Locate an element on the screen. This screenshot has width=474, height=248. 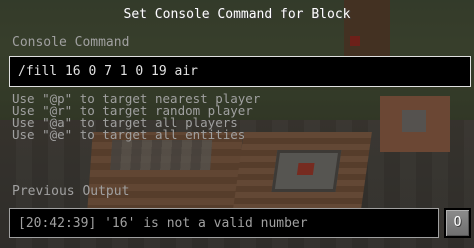
toggle-output-button: O is located at coordinates (457, 223).